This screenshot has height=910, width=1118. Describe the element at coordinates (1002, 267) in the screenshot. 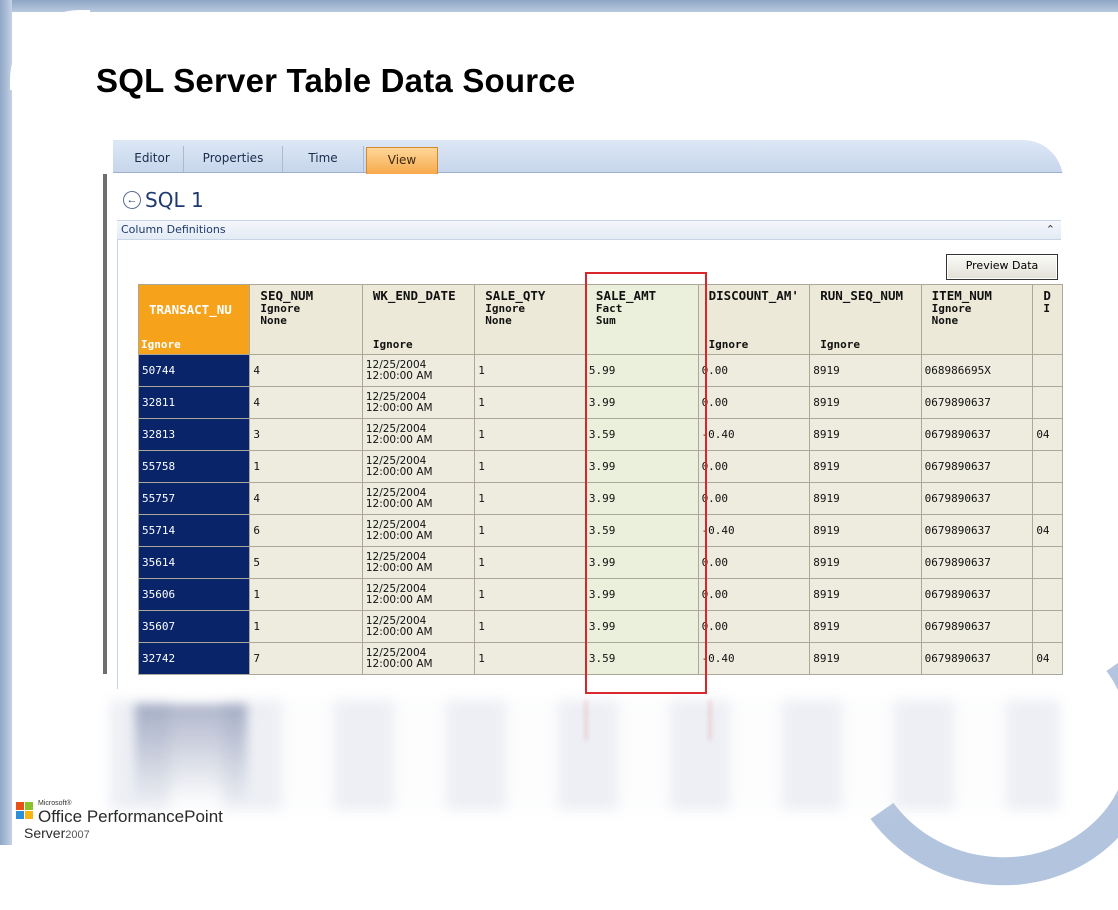

I see `preview-data-button: Preview Data` at that location.